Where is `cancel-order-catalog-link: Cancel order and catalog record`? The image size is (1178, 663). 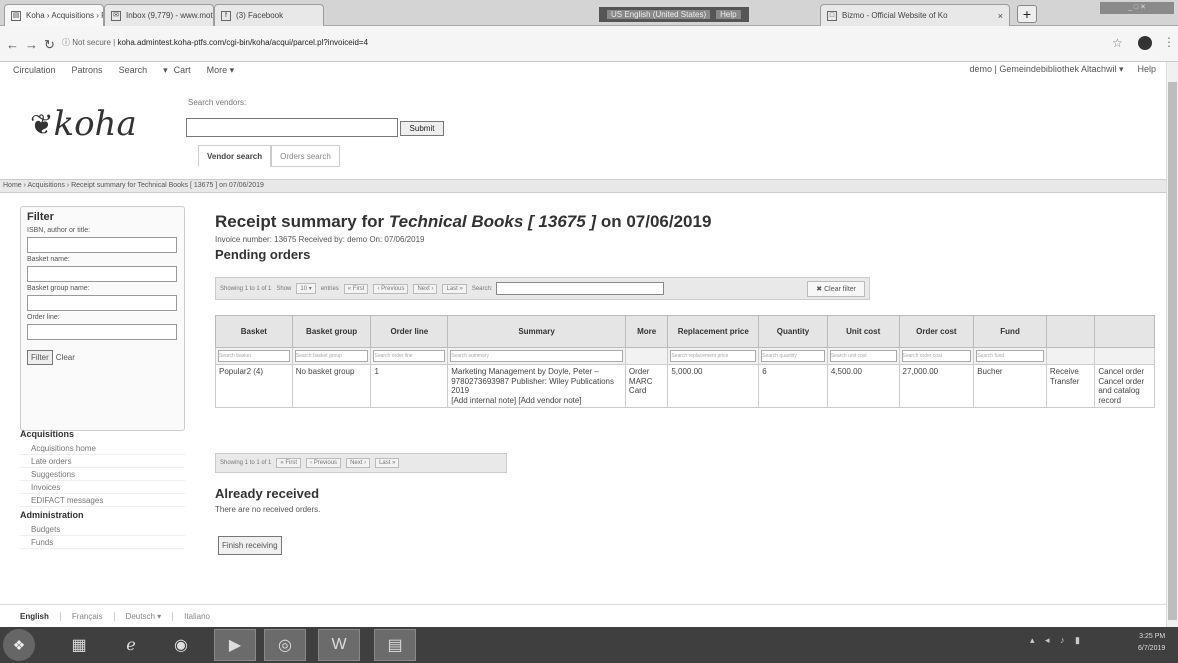
cancel-order-catalog-link: Cancel order and catalog record is located at coordinates (1124, 391).